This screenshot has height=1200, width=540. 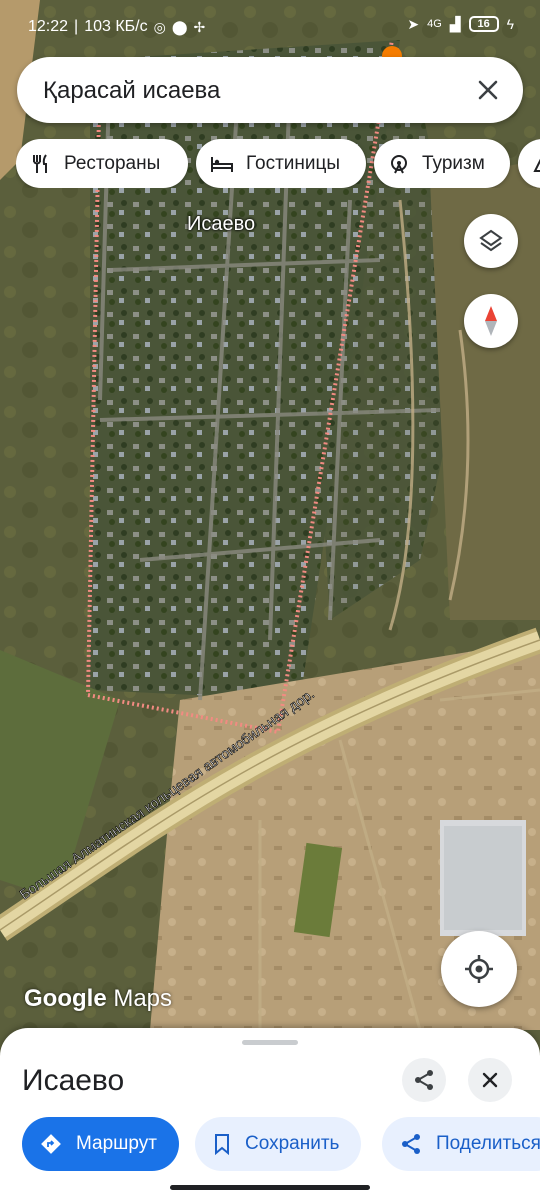 I want to click on home-indicator, so click(x=270, y=1187).